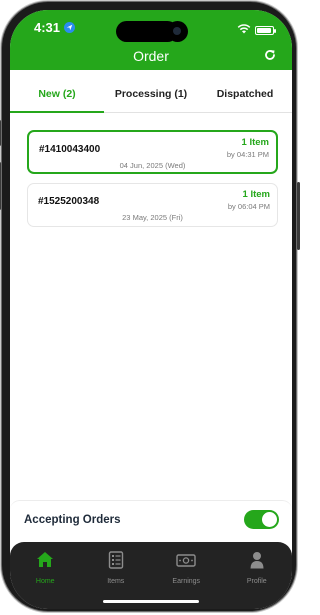 The width and height of the screenshot is (320, 615). Describe the element at coordinates (265, 30) in the screenshot. I see `battery-icon` at that location.